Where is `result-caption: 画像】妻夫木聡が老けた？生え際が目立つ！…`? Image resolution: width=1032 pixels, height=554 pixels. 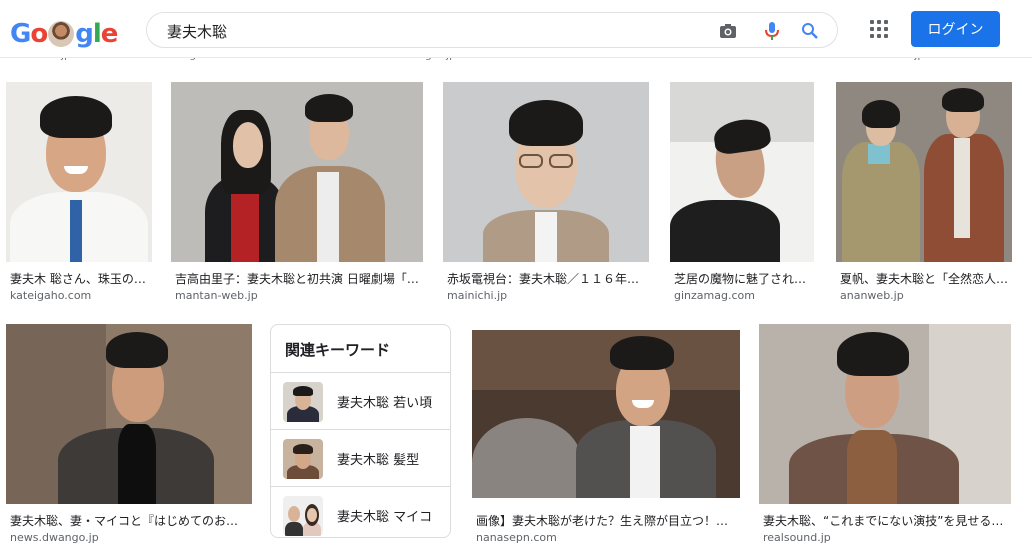 result-caption: 画像】妻夫木聡が老けた？生え際が目立つ！… is located at coordinates (602, 521).